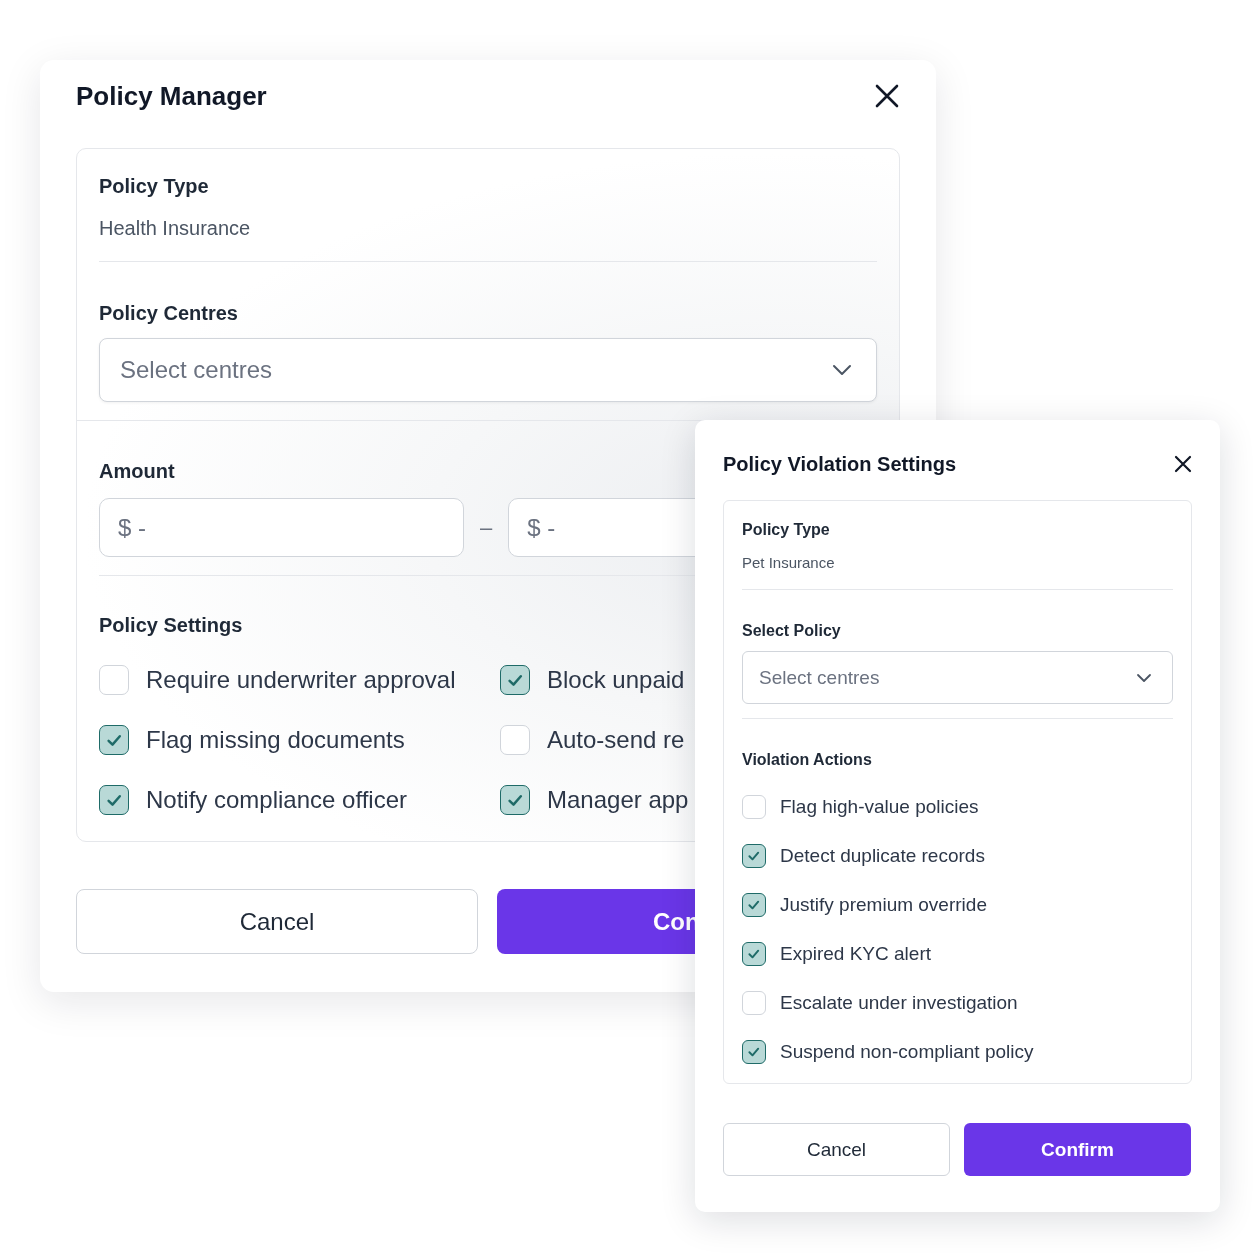 The width and height of the screenshot is (1260, 1260). What do you see at coordinates (879, 807) in the screenshot?
I see `checkbox-label: Flag high-value policies` at bounding box center [879, 807].